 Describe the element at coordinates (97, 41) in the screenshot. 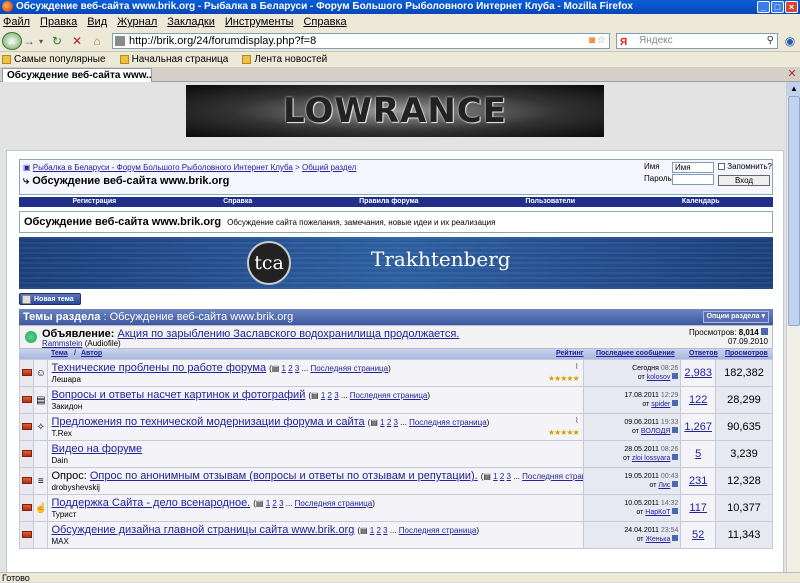

I see `home-icon: ⌂` at that location.